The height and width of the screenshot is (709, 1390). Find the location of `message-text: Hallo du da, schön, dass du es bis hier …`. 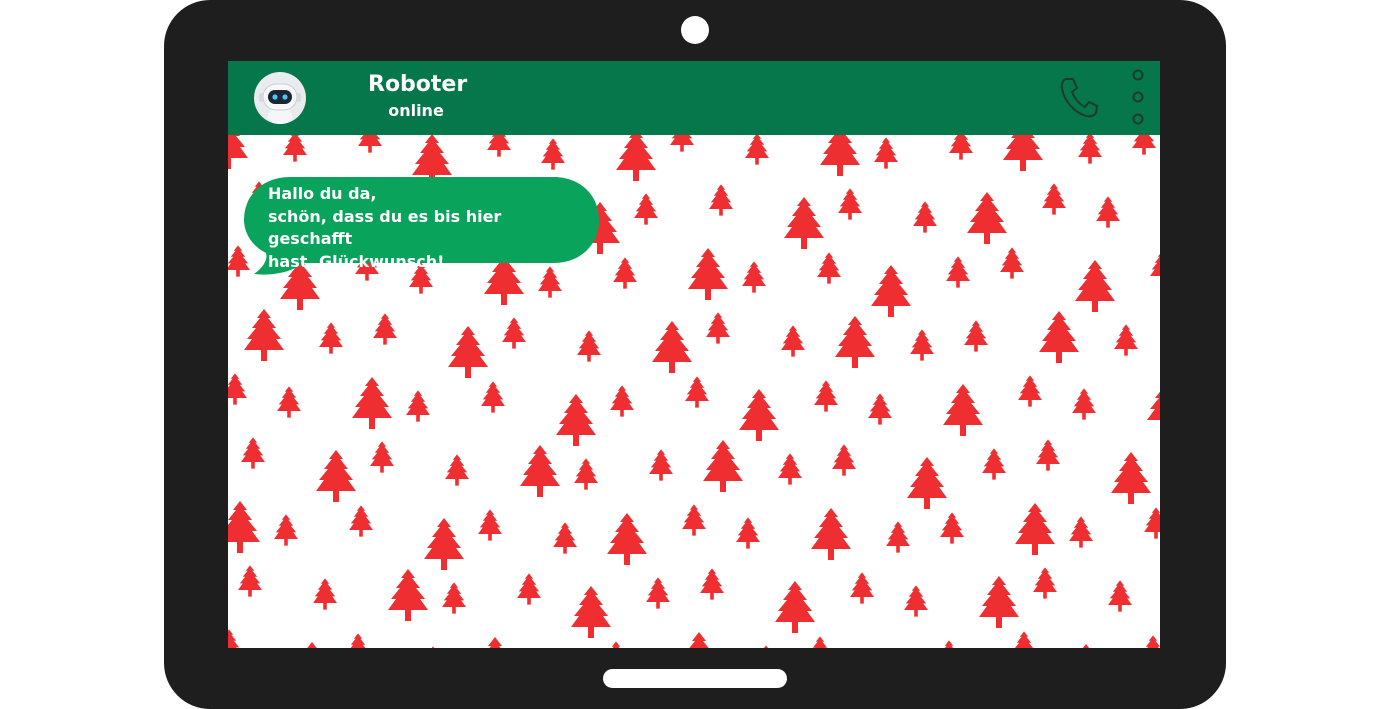

message-text: Hallo du da, schön, dass du es bis hier … is located at coordinates (385, 227).